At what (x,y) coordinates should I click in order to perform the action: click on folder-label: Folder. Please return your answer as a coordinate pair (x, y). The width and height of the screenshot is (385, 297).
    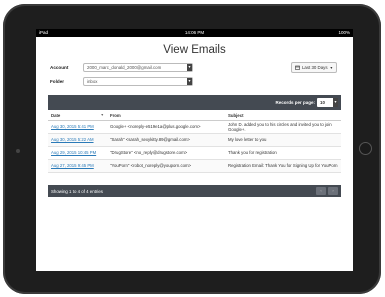
    Looking at the image, I should click on (57, 81).